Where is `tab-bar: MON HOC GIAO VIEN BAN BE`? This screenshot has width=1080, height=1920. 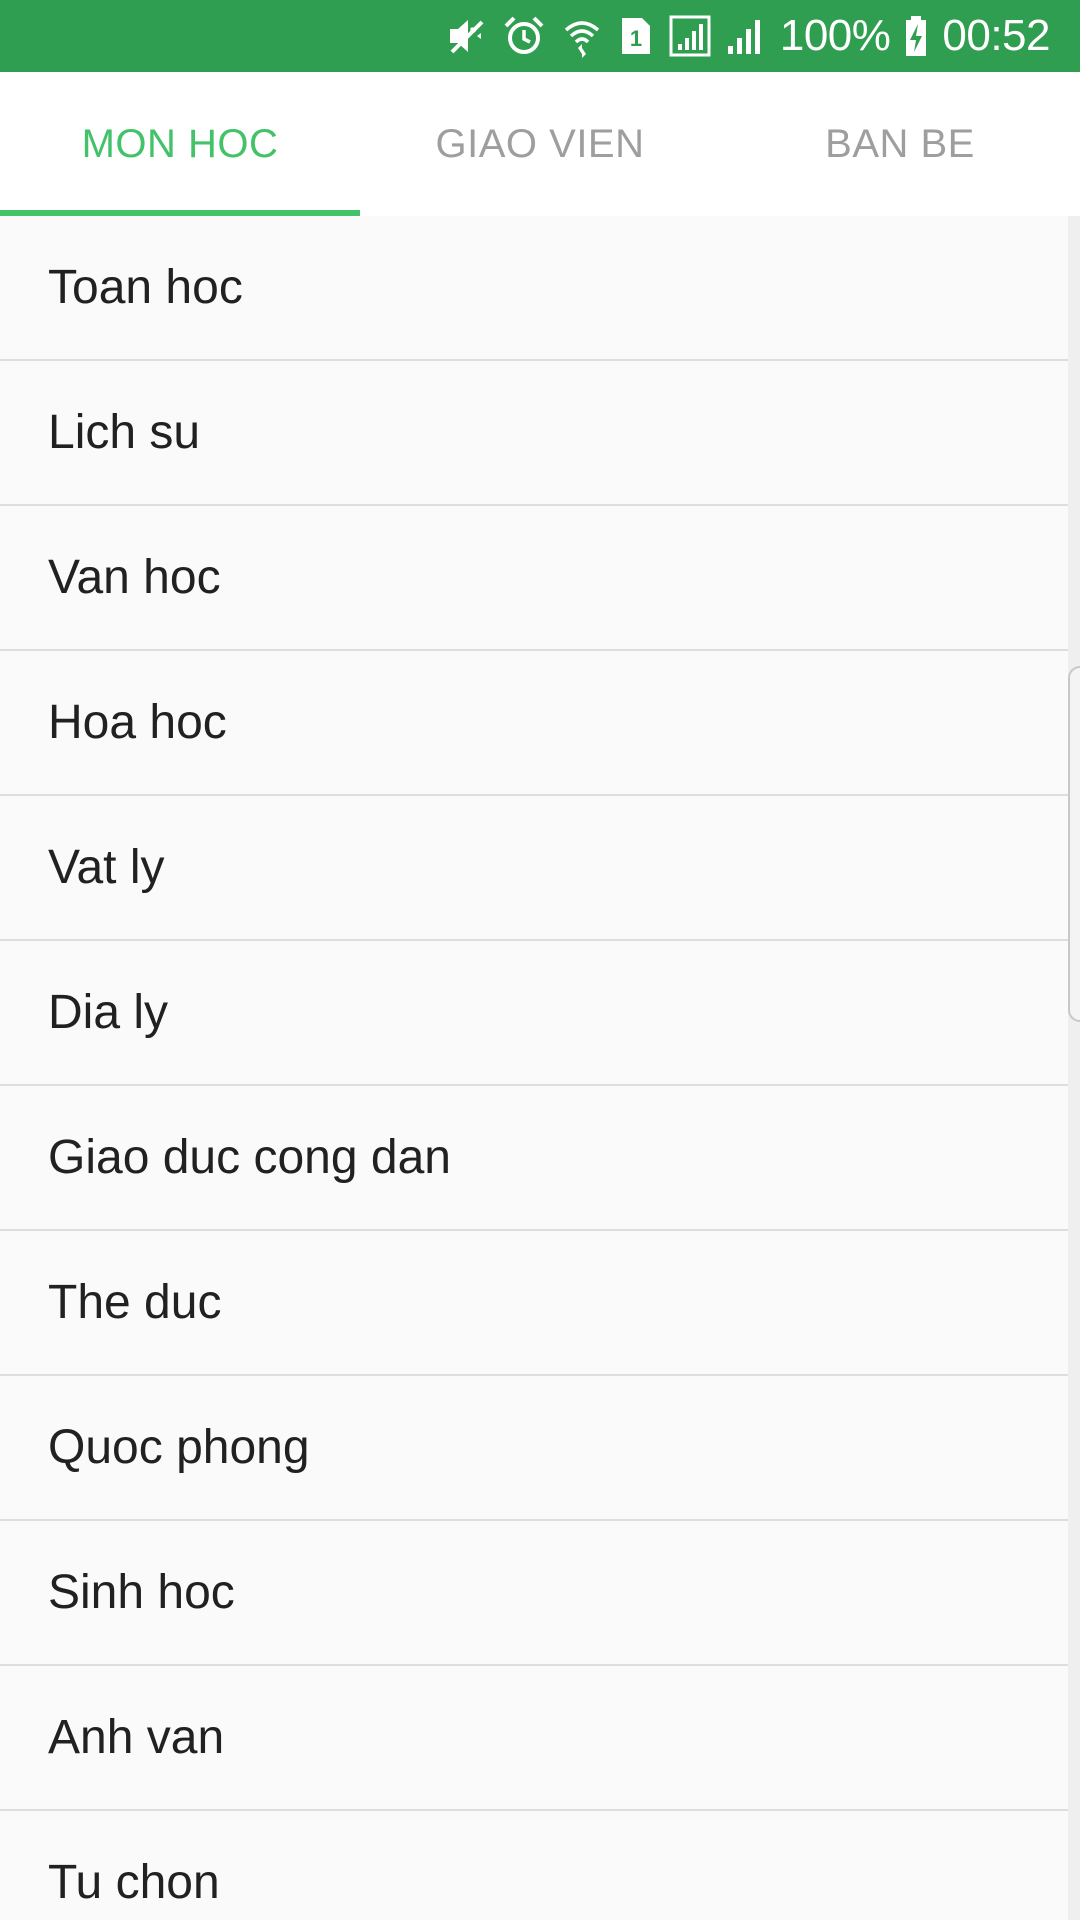
tab-bar: MON HOC GIAO VIEN BAN BE is located at coordinates (540, 144).